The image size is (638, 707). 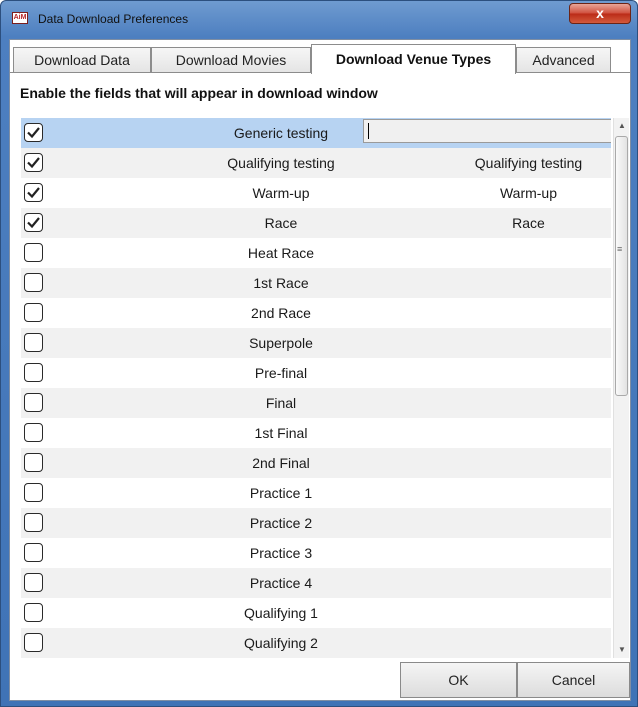 What do you see at coordinates (368, 131) in the screenshot?
I see `text-caret` at bounding box center [368, 131].